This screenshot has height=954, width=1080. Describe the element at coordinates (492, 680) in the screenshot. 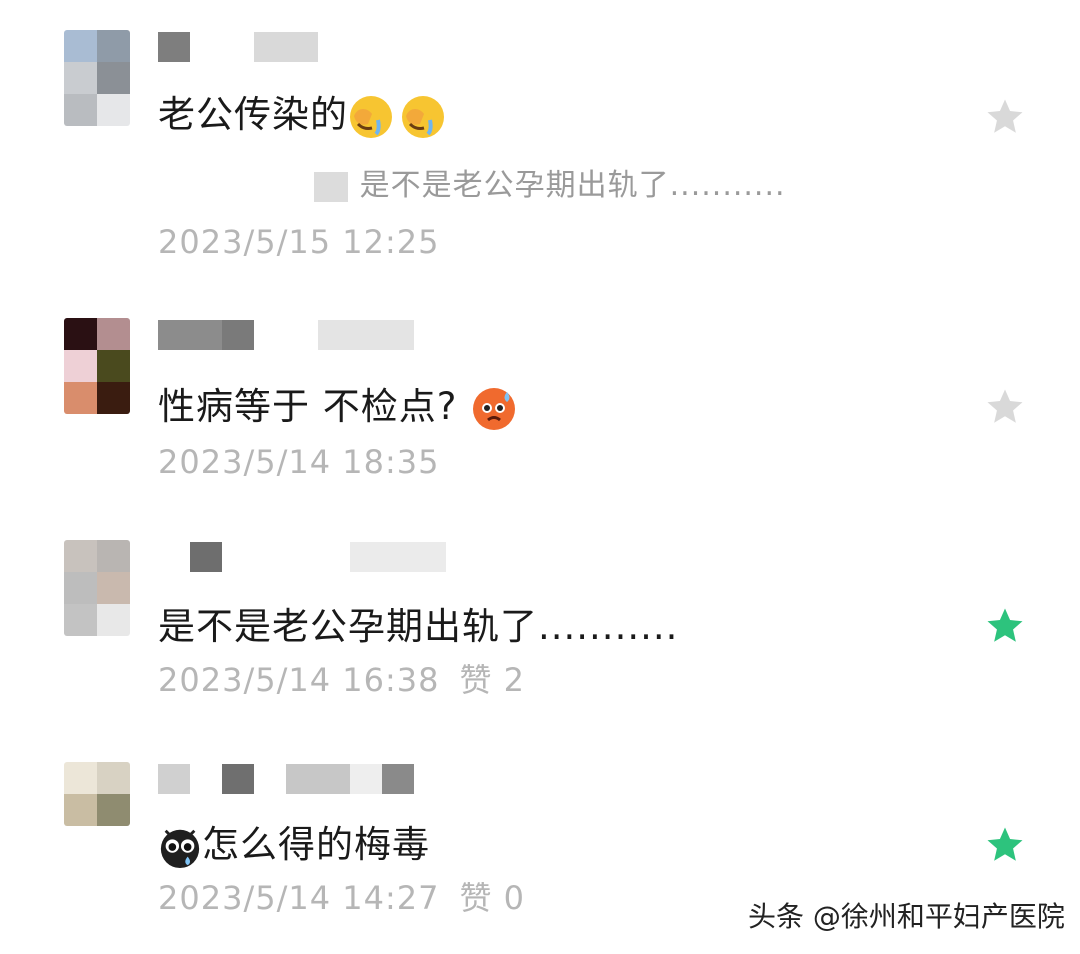

I see `like-count: 赞 2` at that location.